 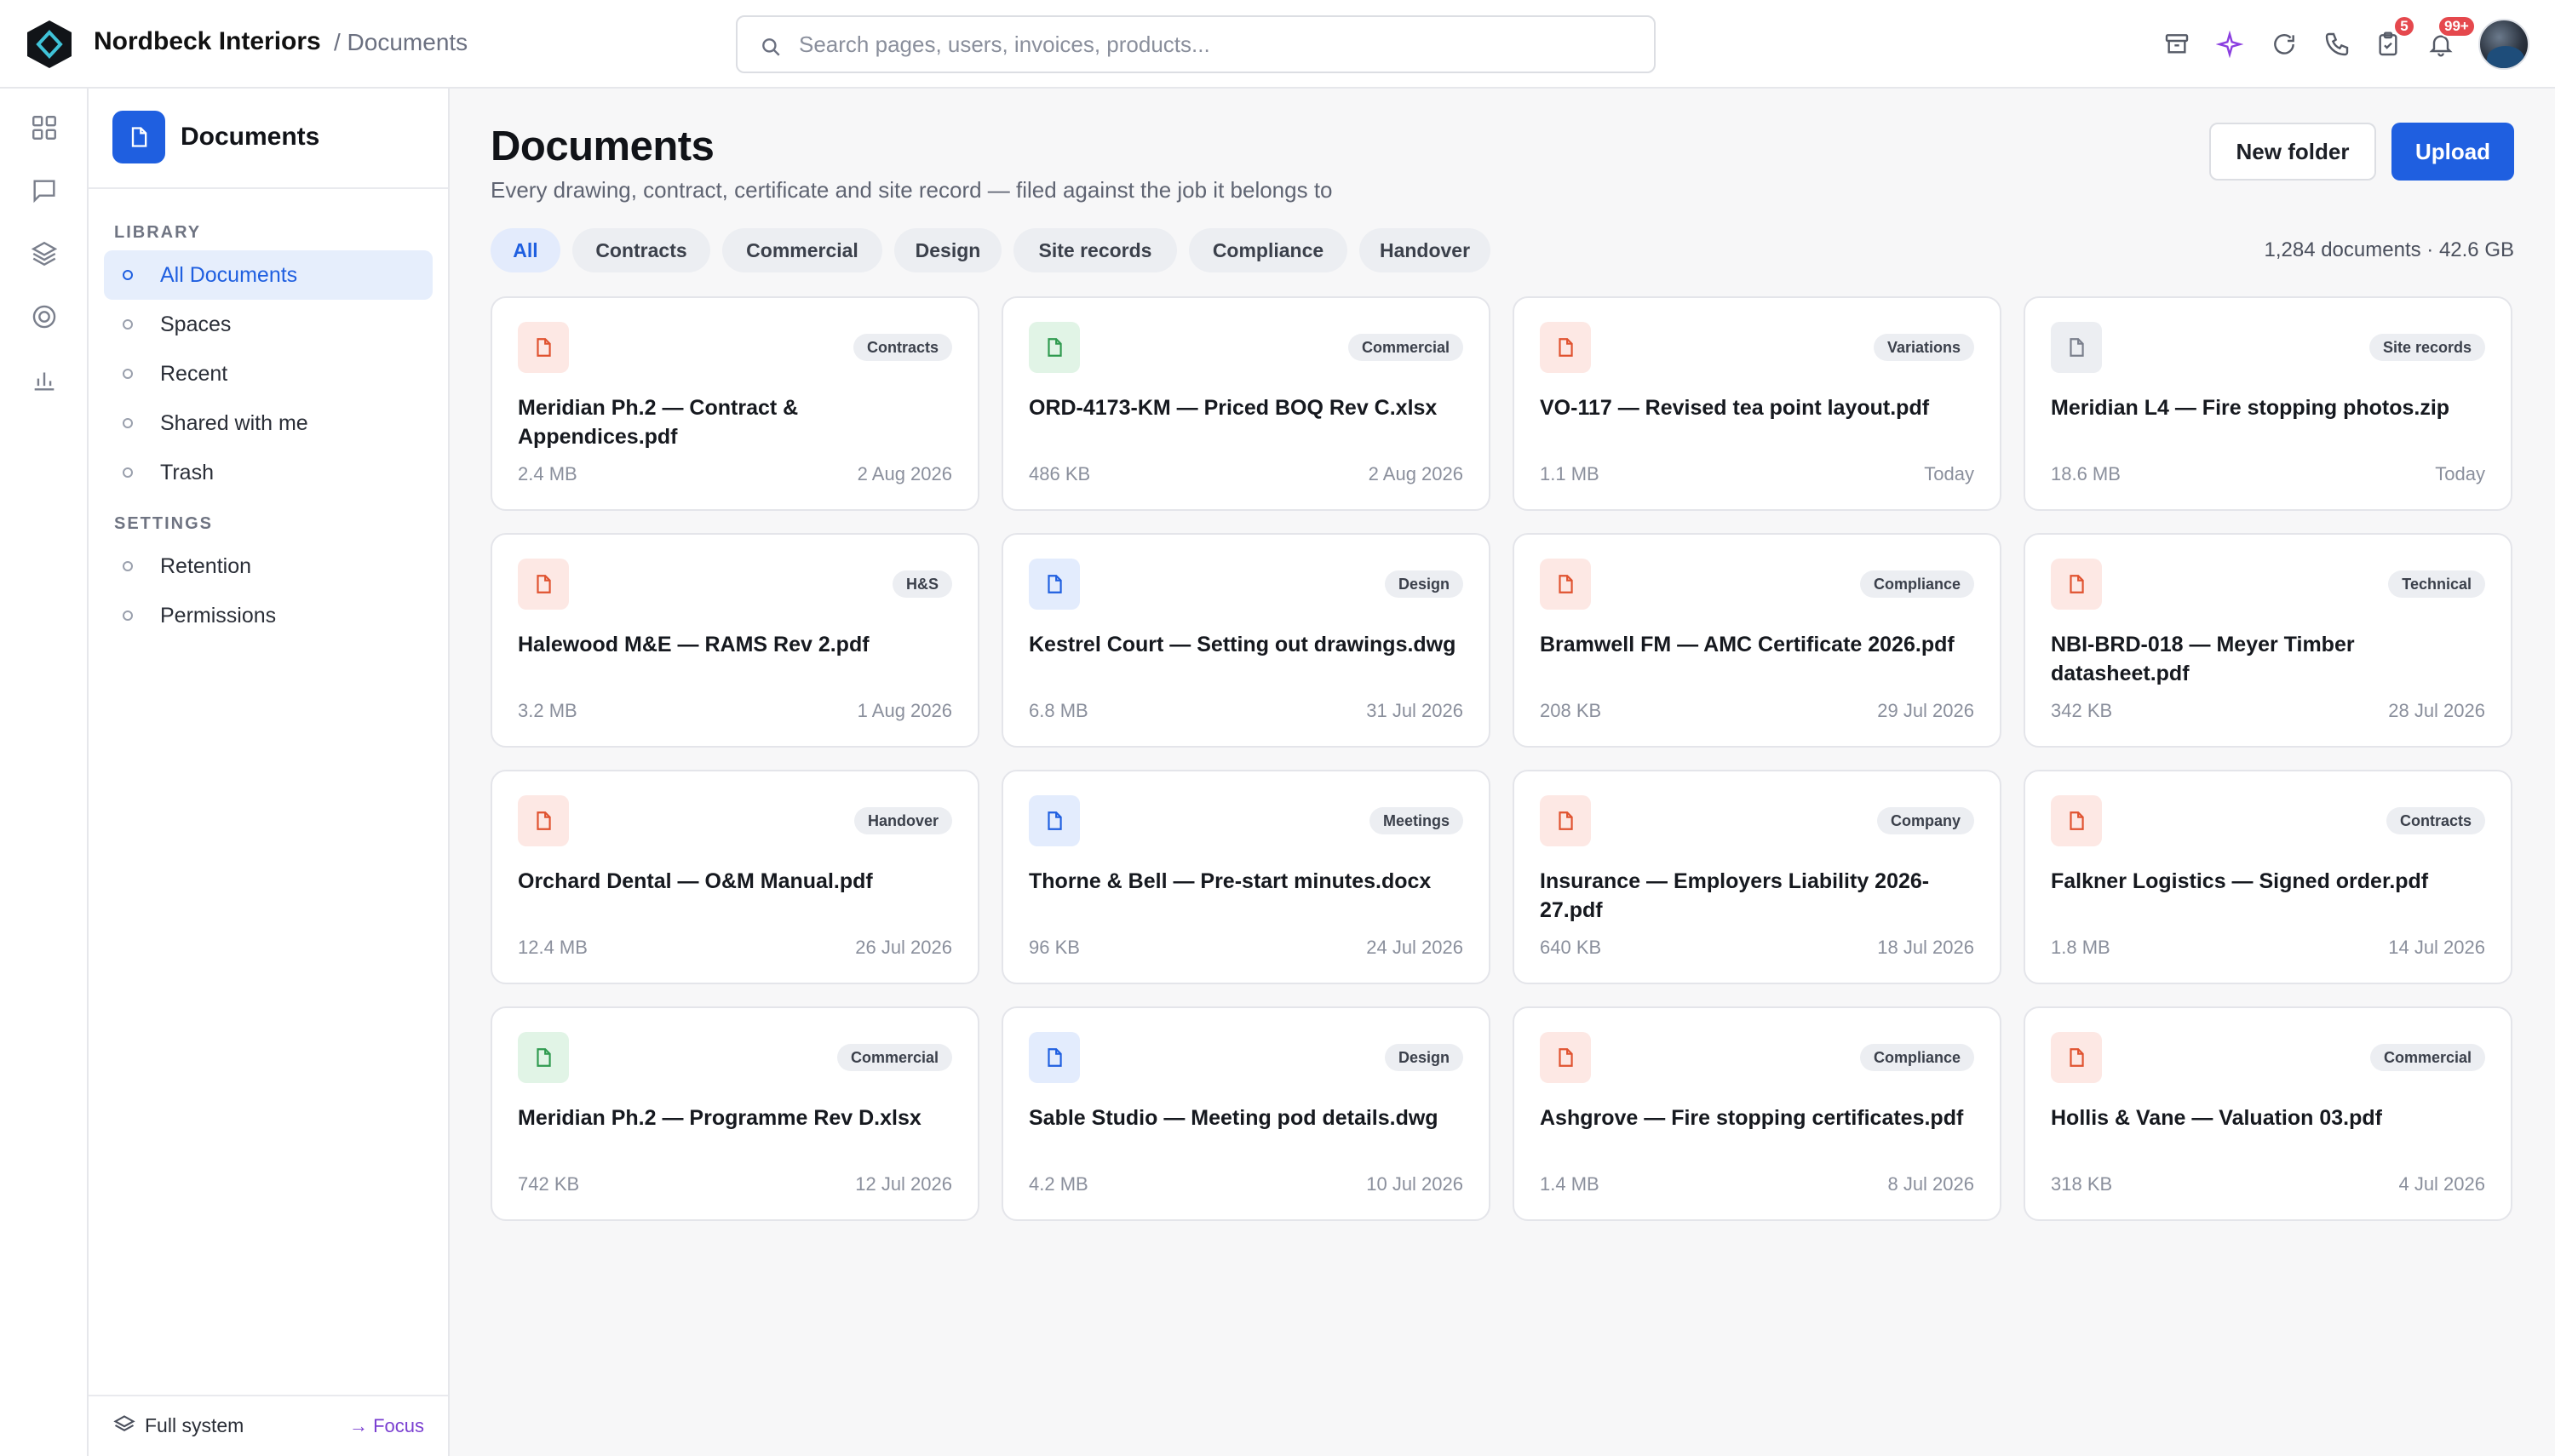 I want to click on bell-icon: 99+, so click(x=2449, y=39).